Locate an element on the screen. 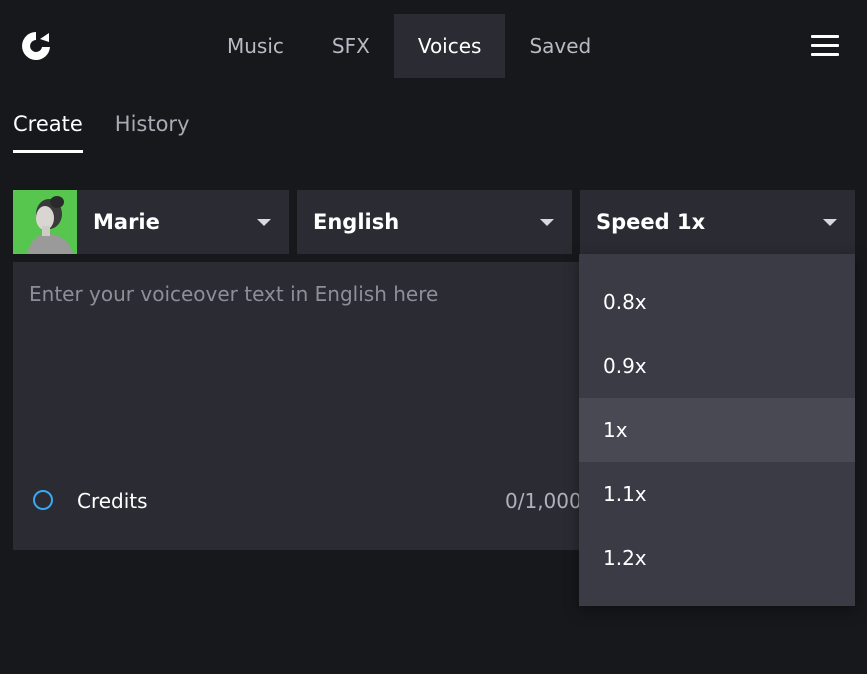 This screenshot has height=674, width=867. top-nav: Music SFX Voices Saved is located at coordinates (409, 46).